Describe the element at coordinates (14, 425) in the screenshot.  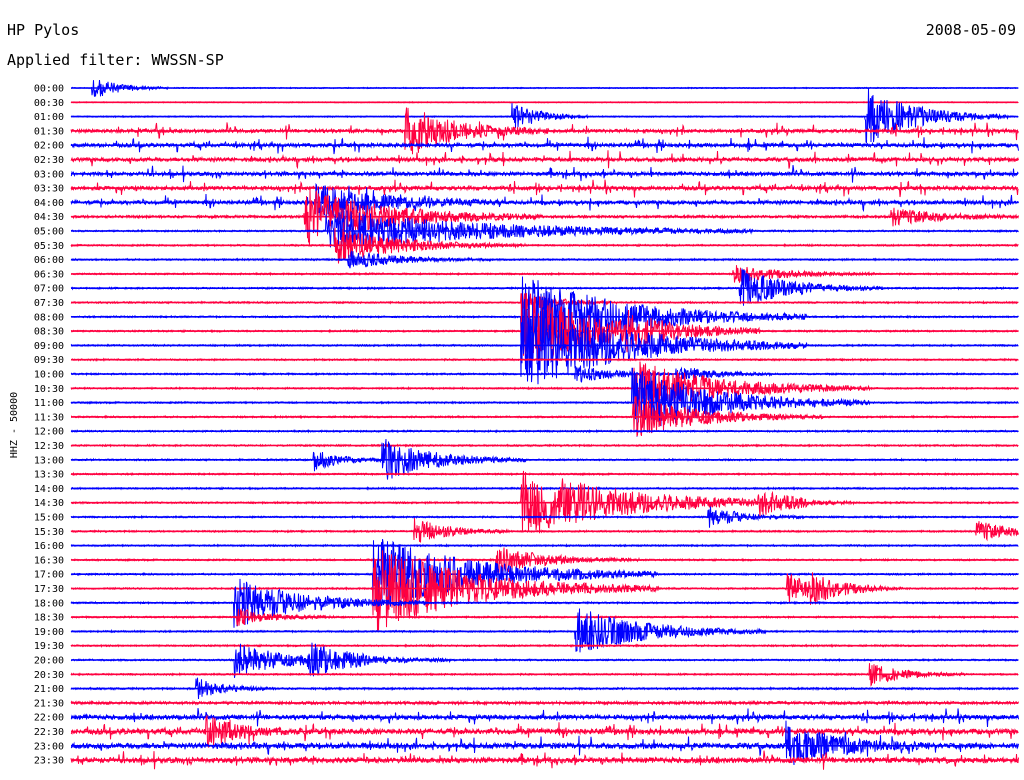
I see `y-axis-label: HHZ - 50000` at that location.